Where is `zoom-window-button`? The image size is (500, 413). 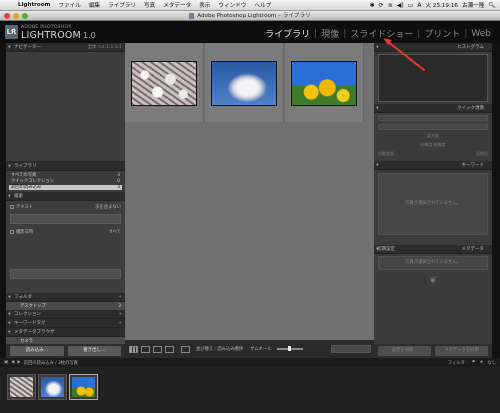 zoom-window-button is located at coordinates (25, 16).